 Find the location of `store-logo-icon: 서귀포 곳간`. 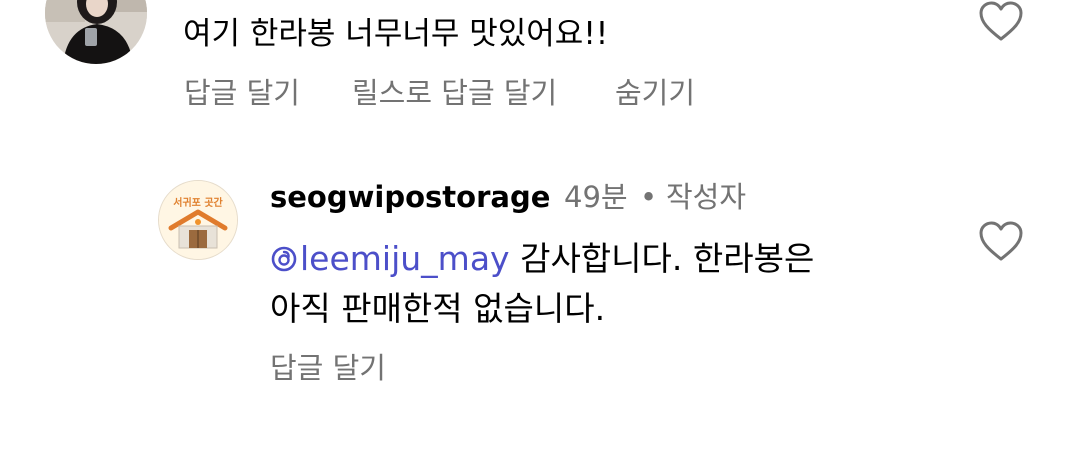

store-logo-icon: 서귀포 곳간 is located at coordinates (198, 220).